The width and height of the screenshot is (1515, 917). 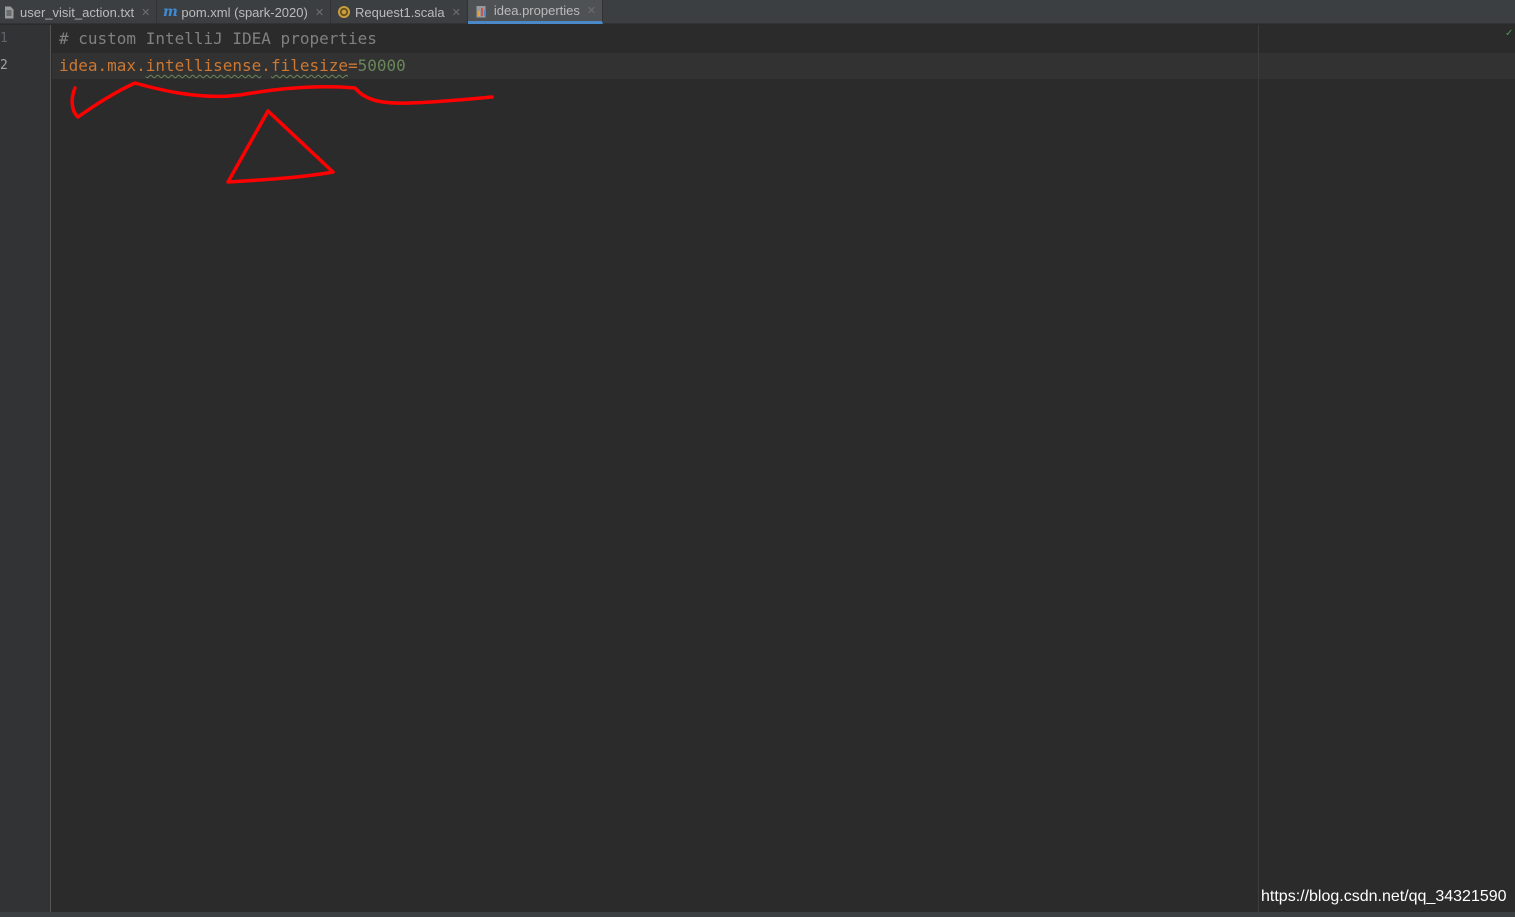 I want to click on line-number: 1, so click(x=4, y=38).